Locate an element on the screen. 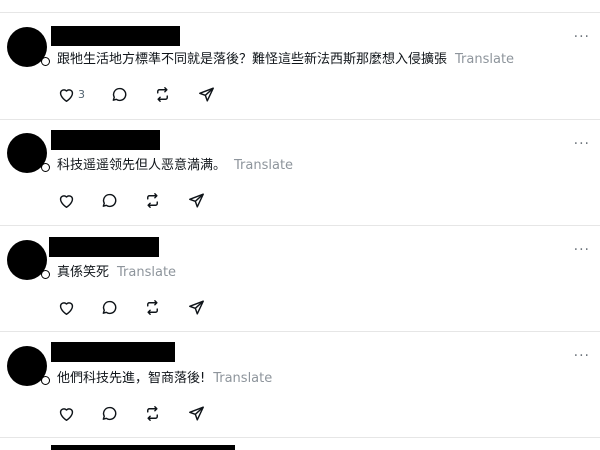  post-text: 跟牠生活地方標準不同就是落後？難怪這些新法西斯那麼想入侵擴張 Translate is located at coordinates (285, 60).